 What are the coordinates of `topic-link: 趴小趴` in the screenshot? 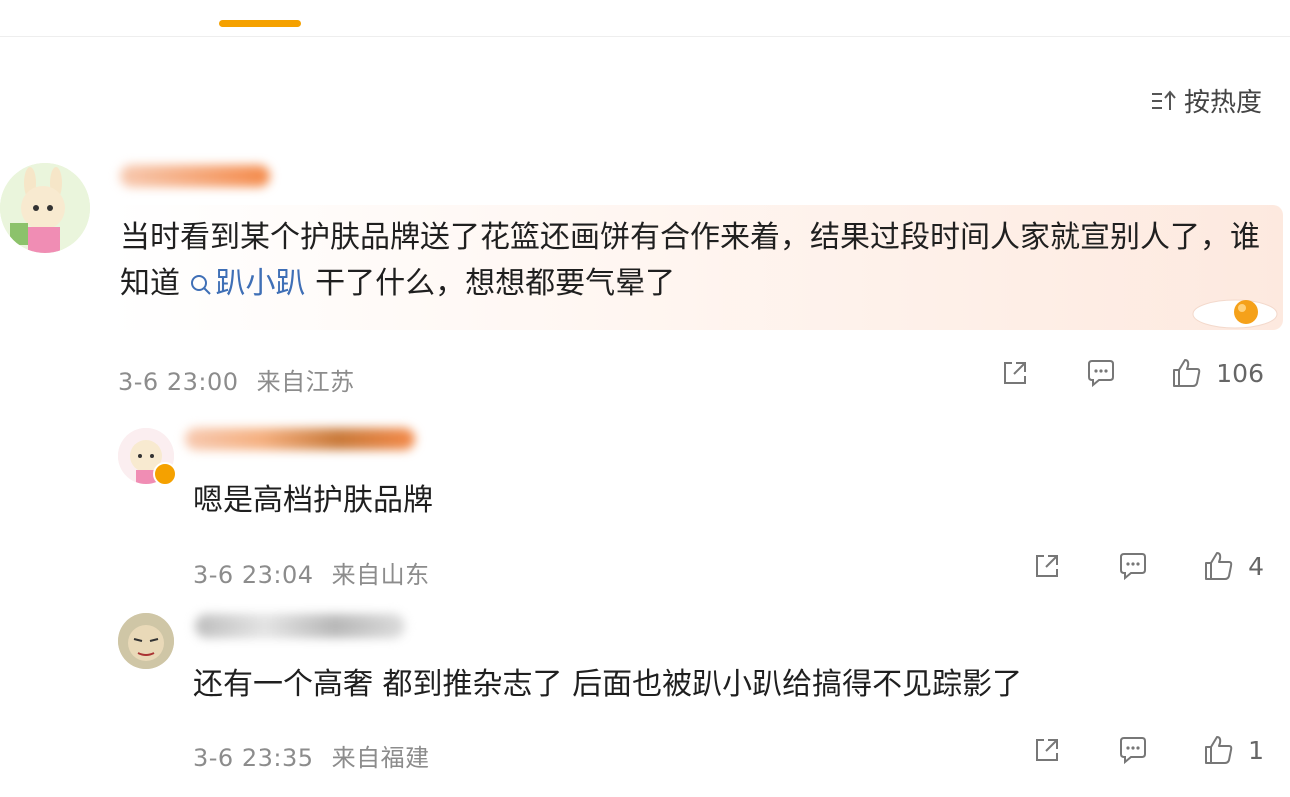 It's located at (248, 283).